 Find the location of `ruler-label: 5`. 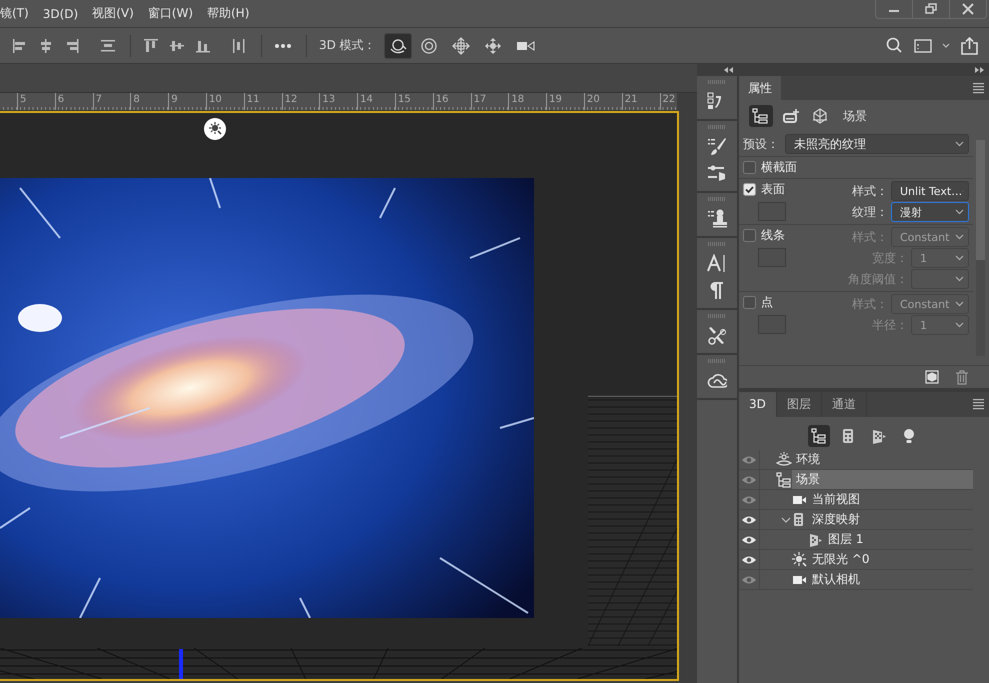

ruler-label: 5 is located at coordinates (36, 101).